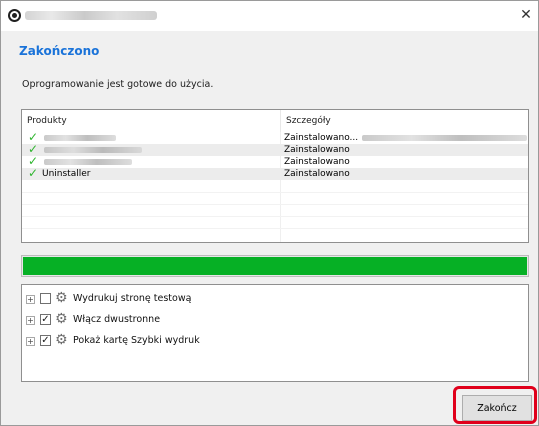 The image size is (539, 426). What do you see at coordinates (497, 408) in the screenshot?
I see `finish-button: Zakończ` at bounding box center [497, 408].